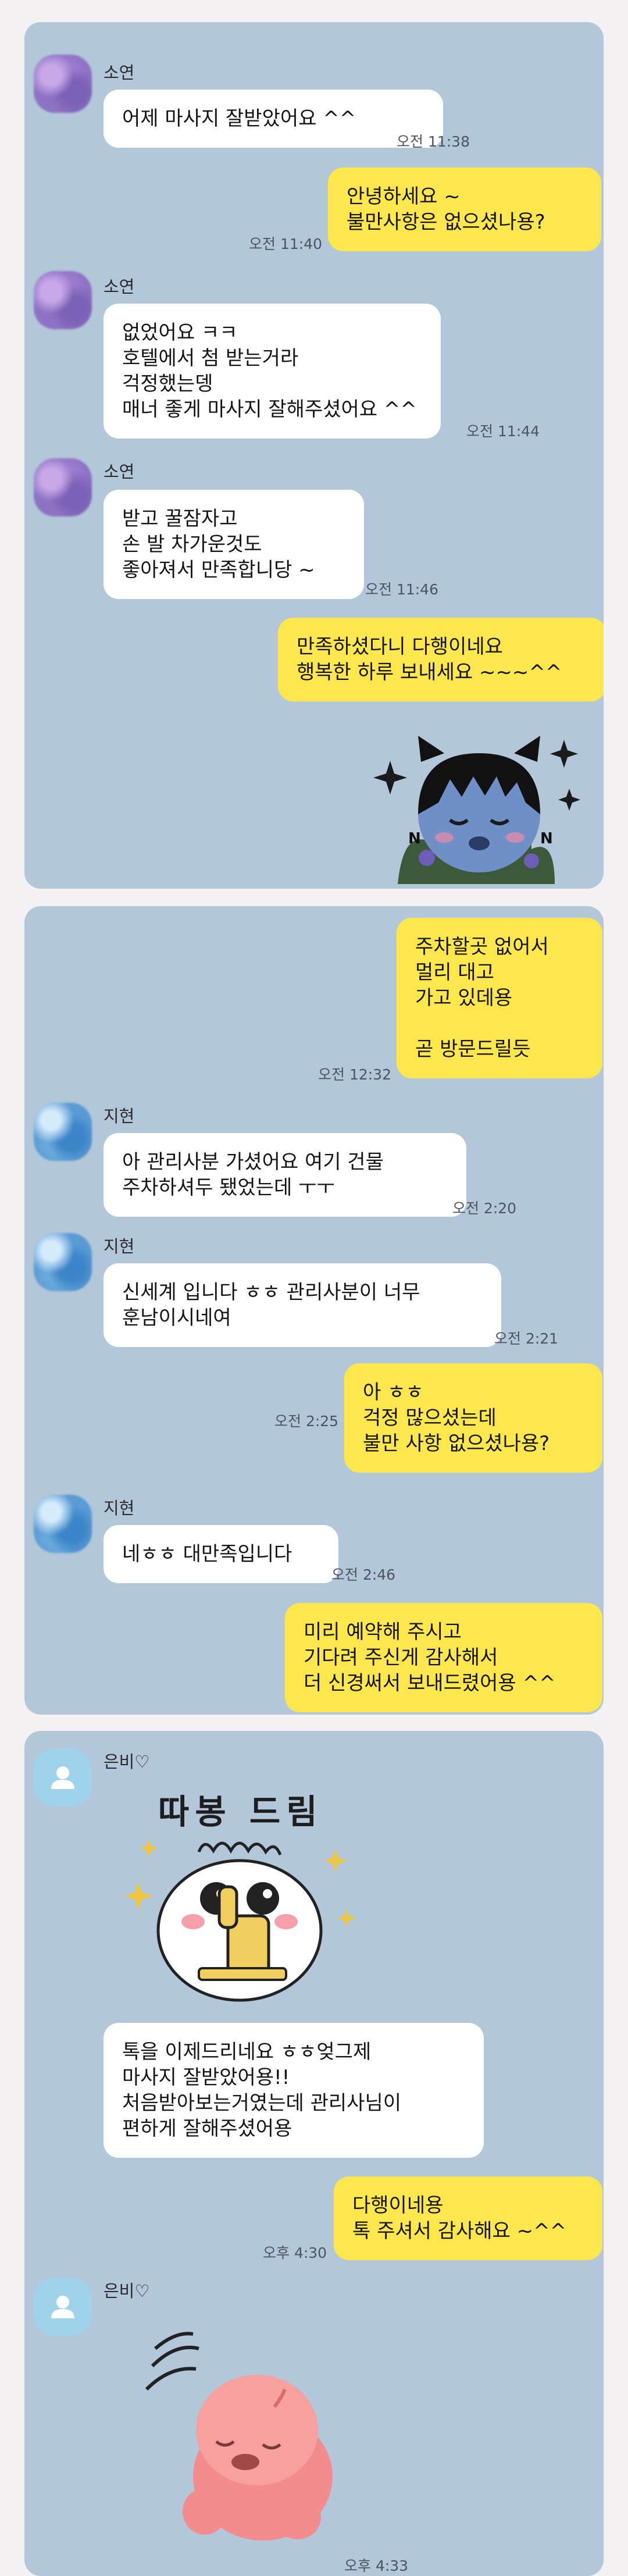  What do you see at coordinates (500, 998) in the screenshot?
I see `message-bubble: 주차할곳 없어서 멀리 대고 가고 있데용 곧 방문드릴듯` at bounding box center [500, 998].